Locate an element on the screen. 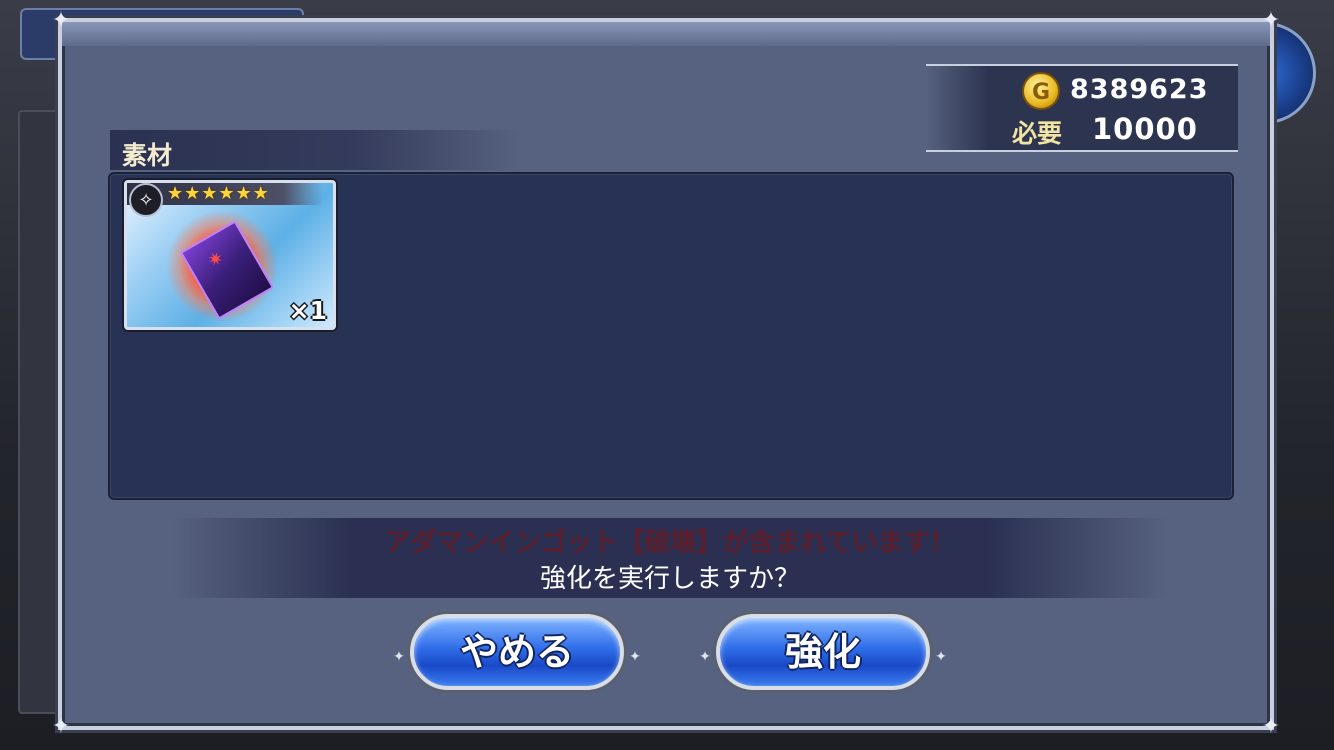 The width and height of the screenshot is (1334, 750). enhance-button: ✦ 強化 ✦ is located at coordinates (823, 652).